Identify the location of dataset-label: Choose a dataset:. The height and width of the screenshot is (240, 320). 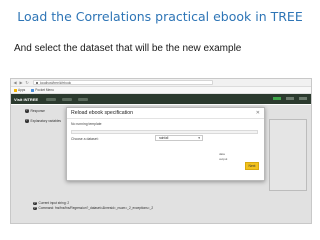
(85, 139).